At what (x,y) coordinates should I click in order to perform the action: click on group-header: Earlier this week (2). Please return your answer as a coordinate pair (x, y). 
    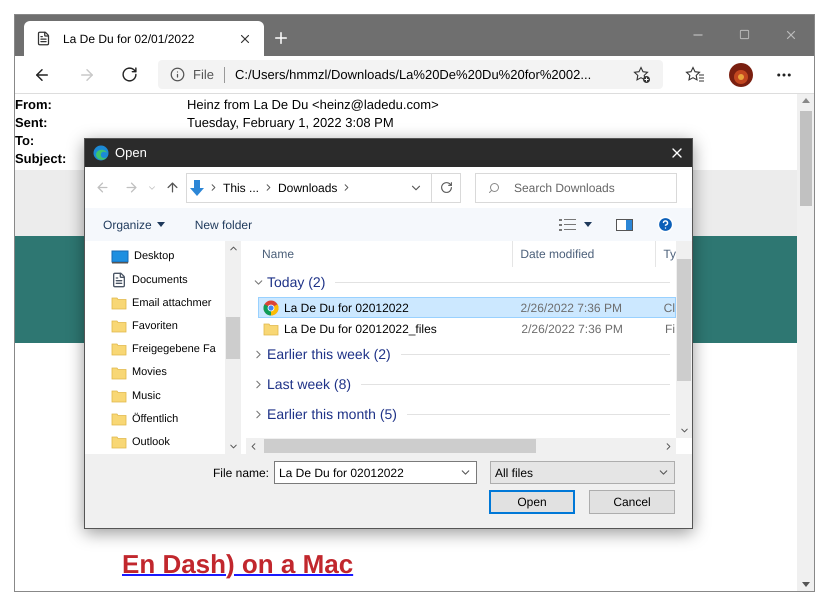
    Looking at the image, I should click on (461, 354).